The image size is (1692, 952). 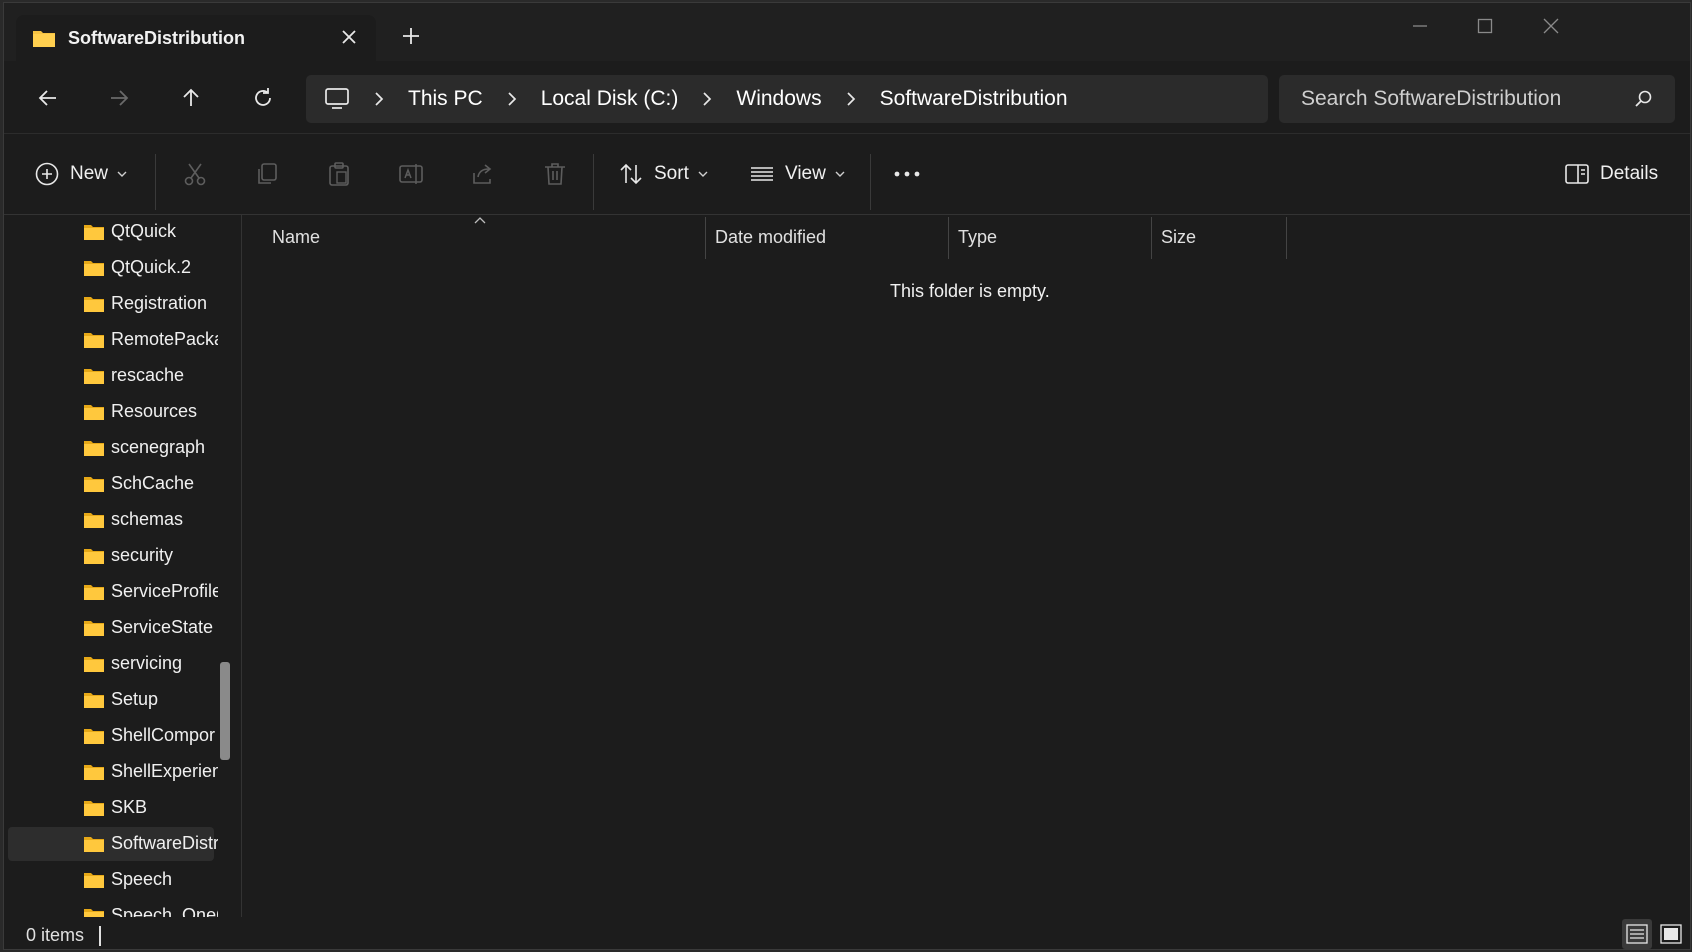 I want to click on delete-button, so click(x=555, y=174).